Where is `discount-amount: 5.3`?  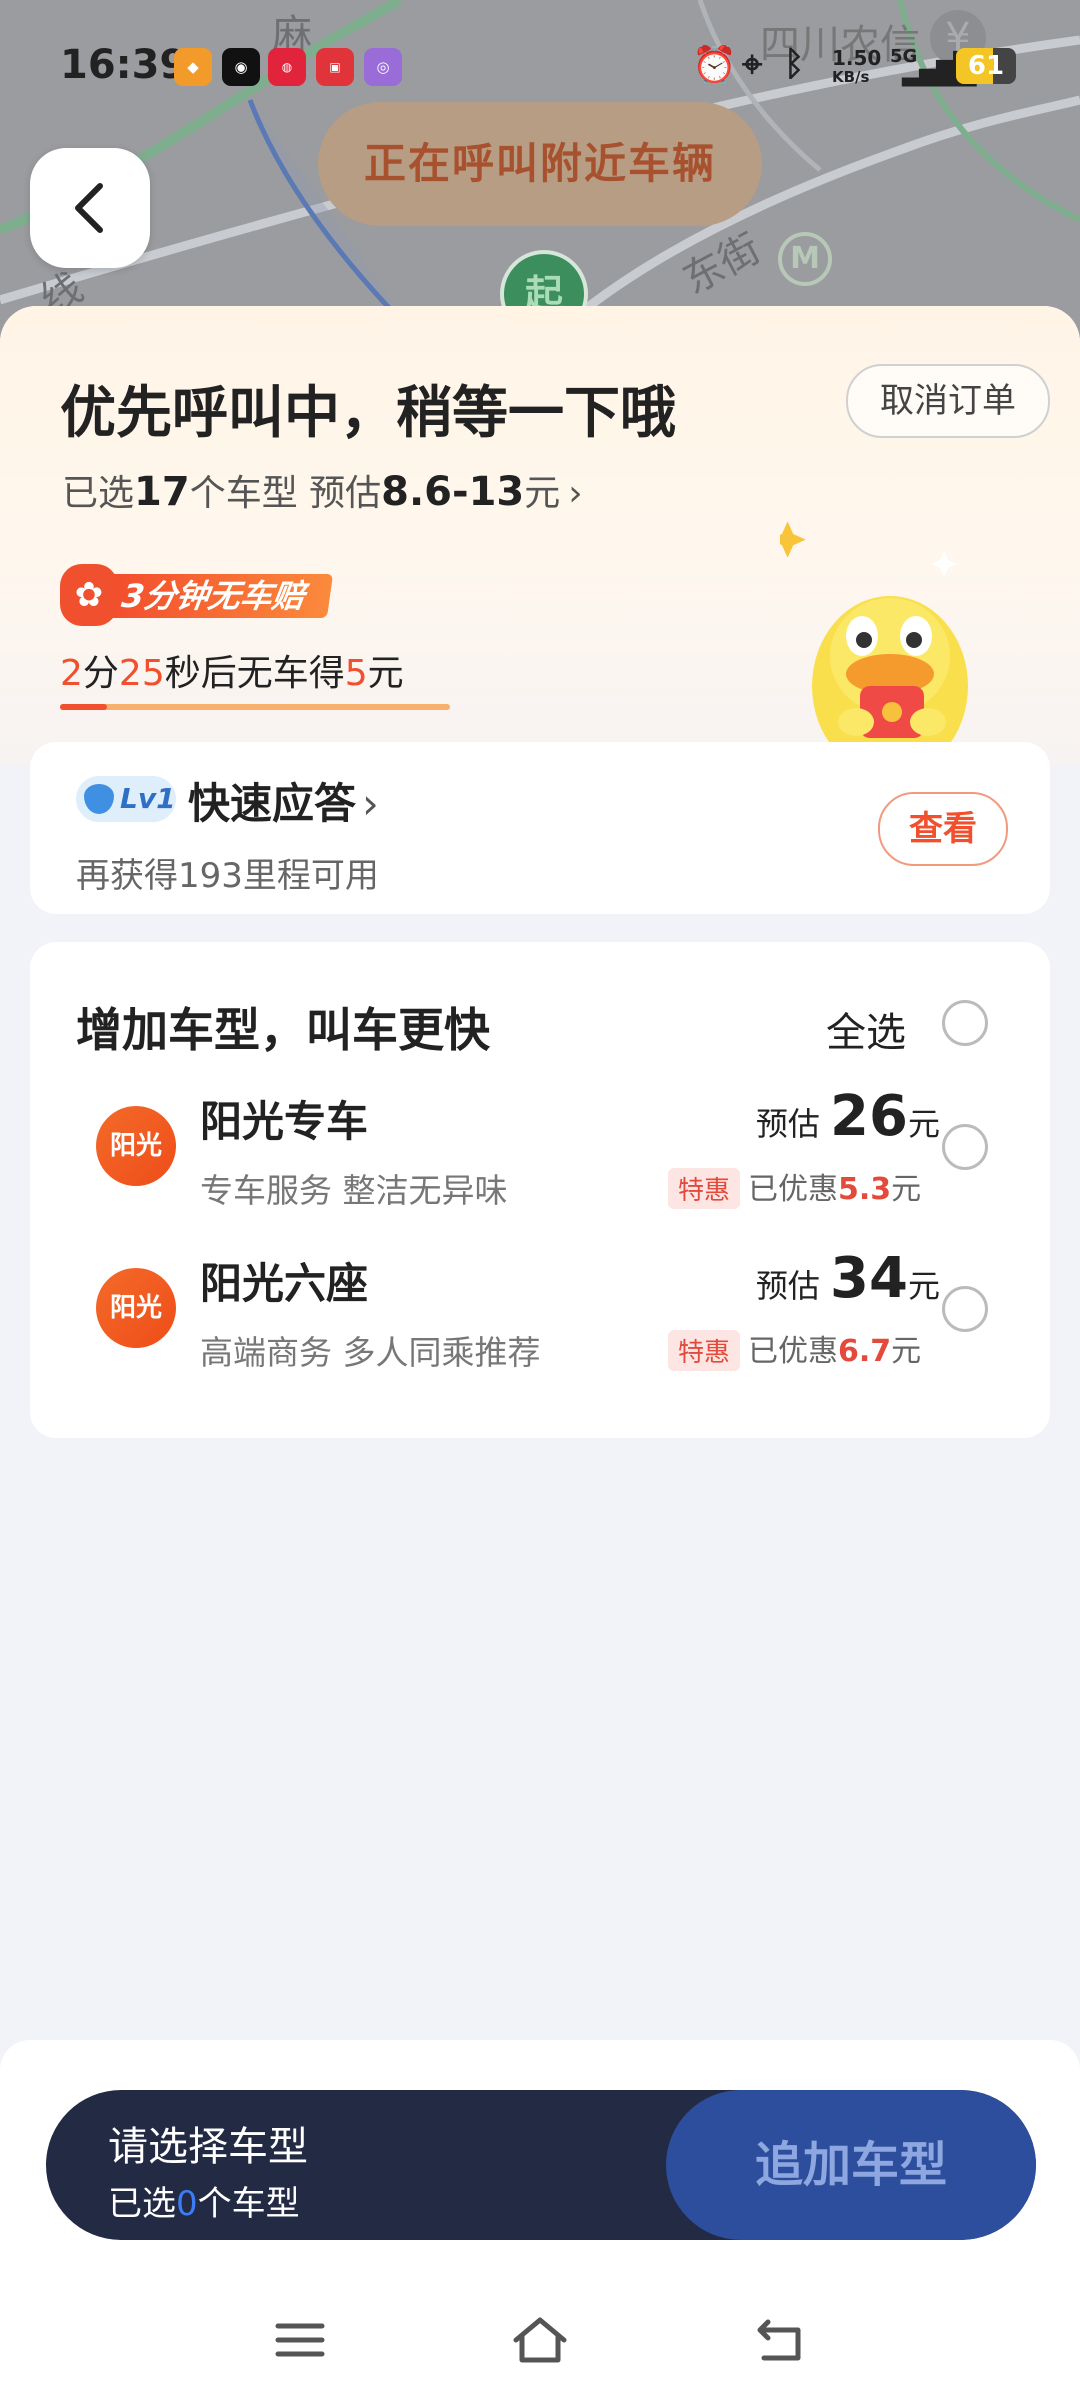 discount-amount: 5.3 is located at coordinates (865, 1189).